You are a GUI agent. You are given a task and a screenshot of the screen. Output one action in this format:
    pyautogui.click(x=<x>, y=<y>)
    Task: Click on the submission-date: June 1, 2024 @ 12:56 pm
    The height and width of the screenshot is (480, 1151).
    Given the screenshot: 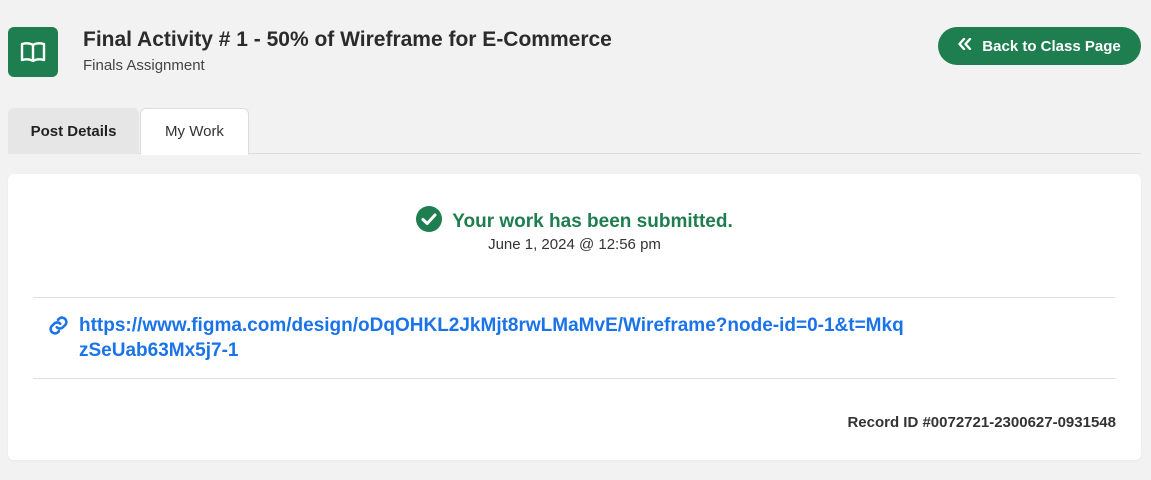 What is the action you would take?
    pyautogui.click(x=574, y=244)
    